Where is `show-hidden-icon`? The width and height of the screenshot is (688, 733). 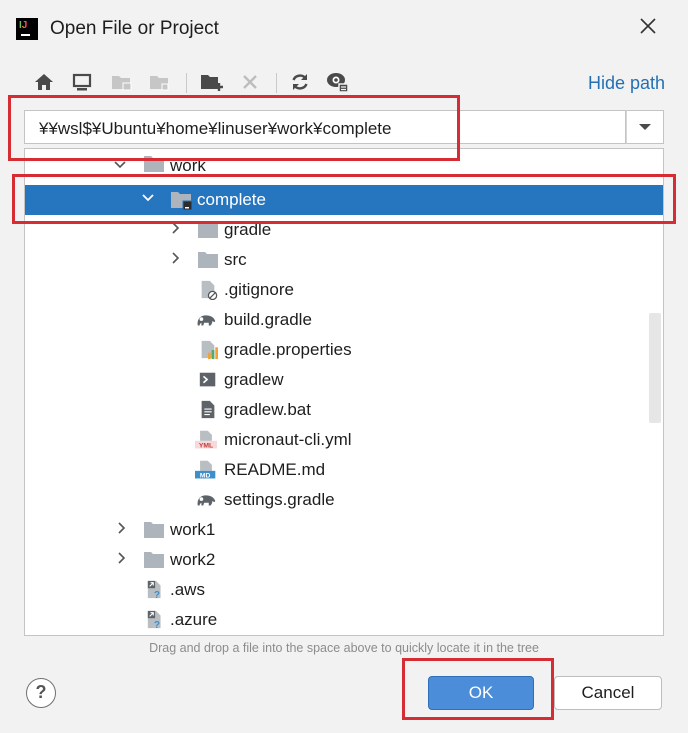 show-hidden-icon is located at coordinates (338, 82).